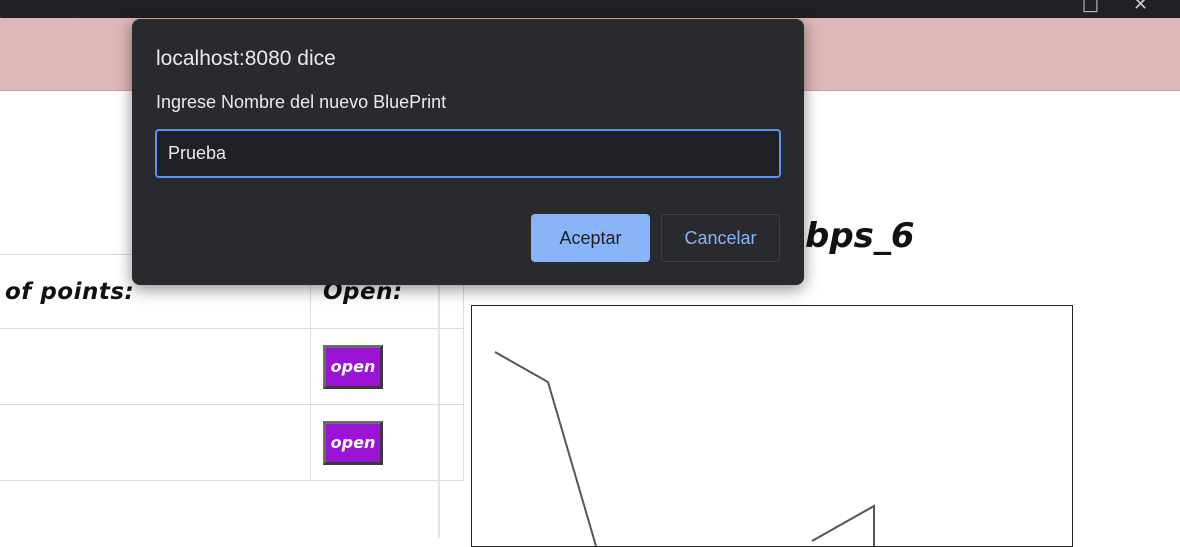 This screenshot has width=1180, height=547. I want to click on close-icon: ✕, so click(1140, 7).